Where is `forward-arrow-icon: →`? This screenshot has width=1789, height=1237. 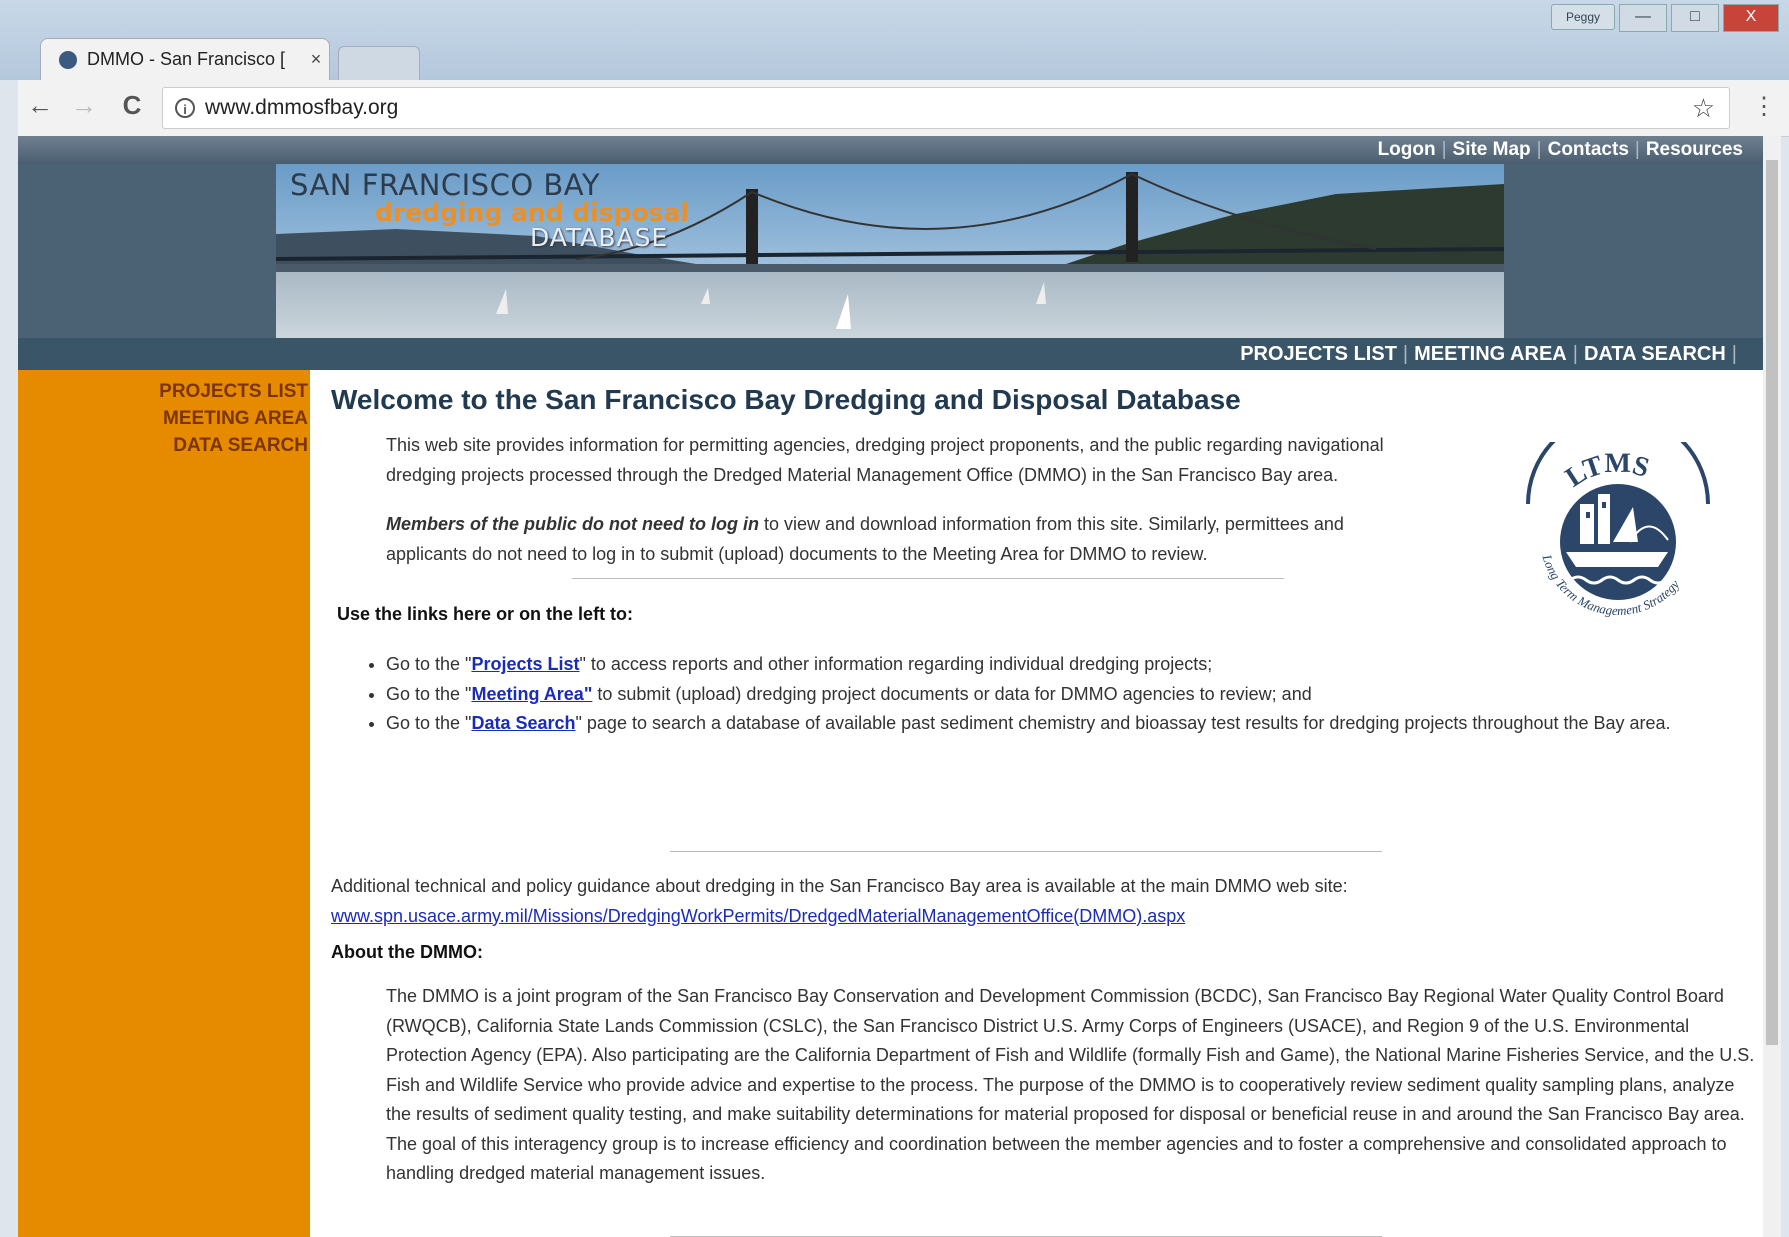
forward-arrow-icon: → is located at coordinates (84, 105).